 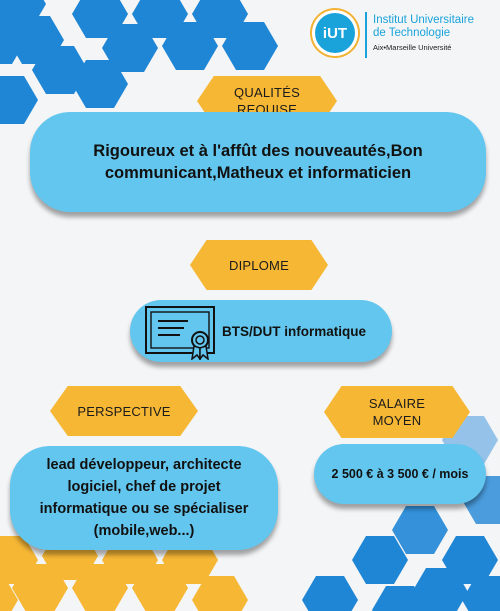 I want to click on perspective-label-text: PERSPECTIVE, so click(x=124, y=411).